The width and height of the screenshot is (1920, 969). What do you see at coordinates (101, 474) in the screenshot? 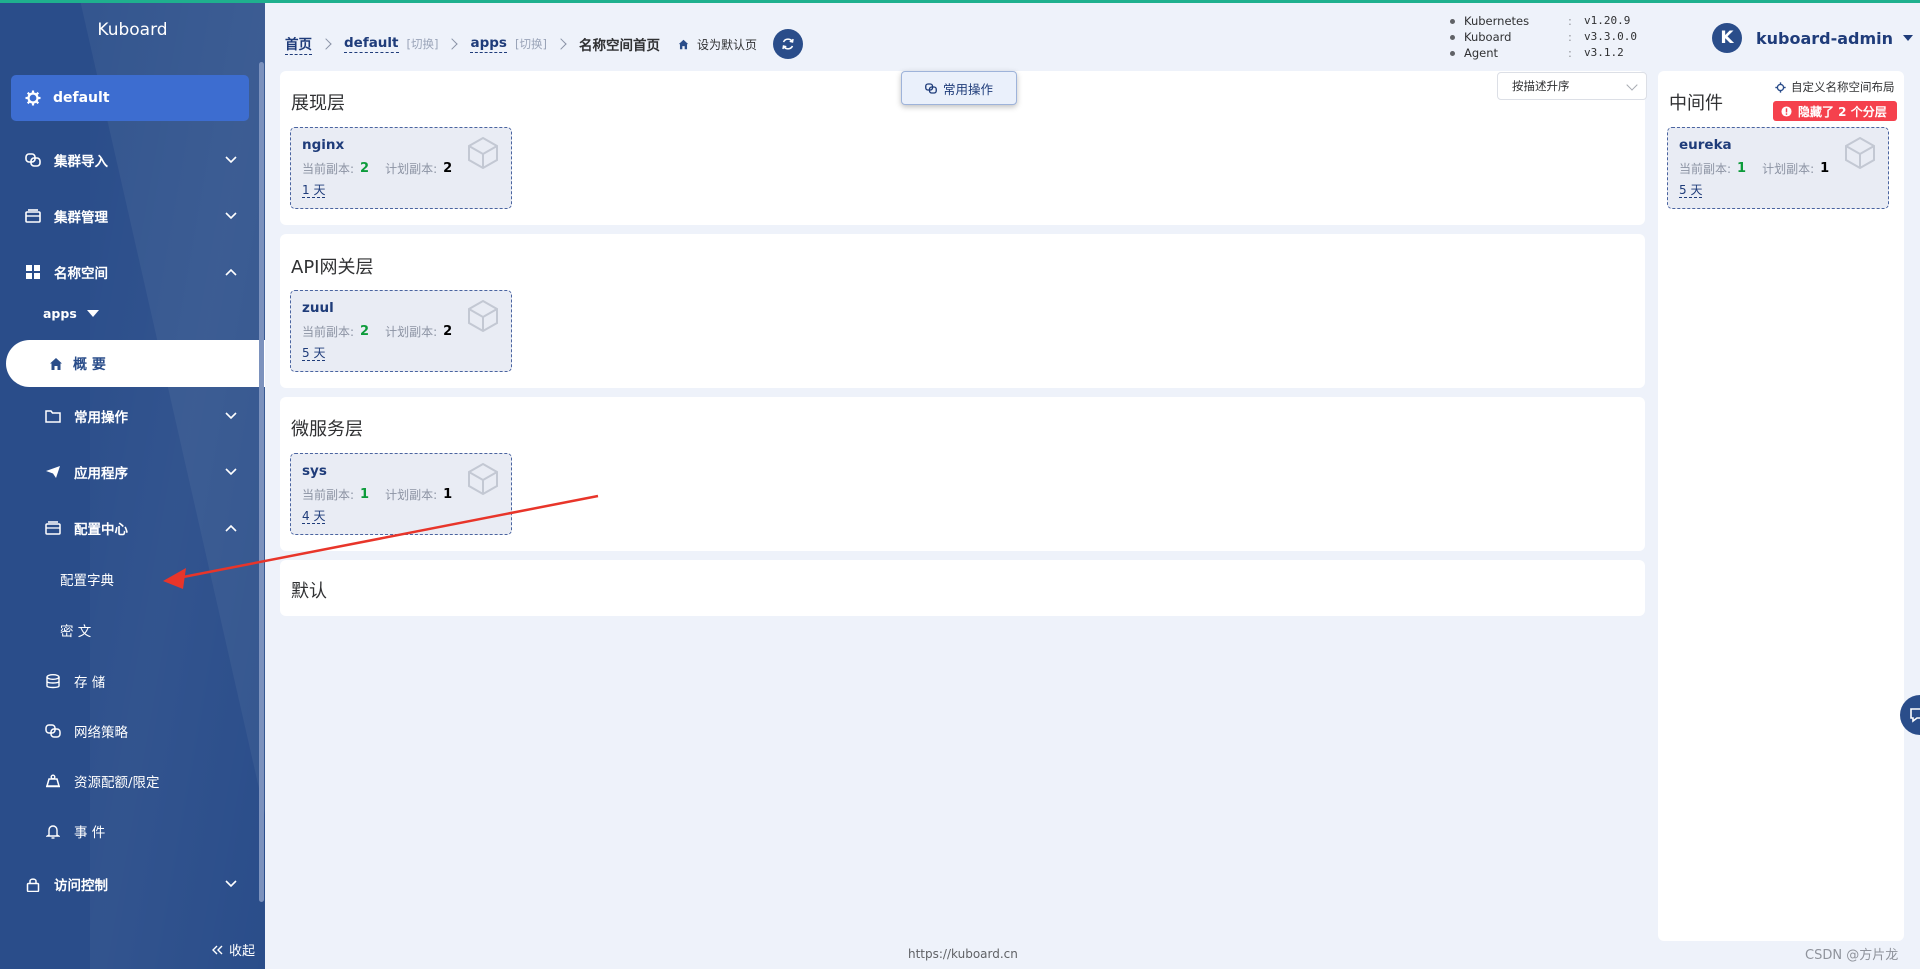
I see `sidebar-item-label: 应用程序` at bounding box center [101, 474].